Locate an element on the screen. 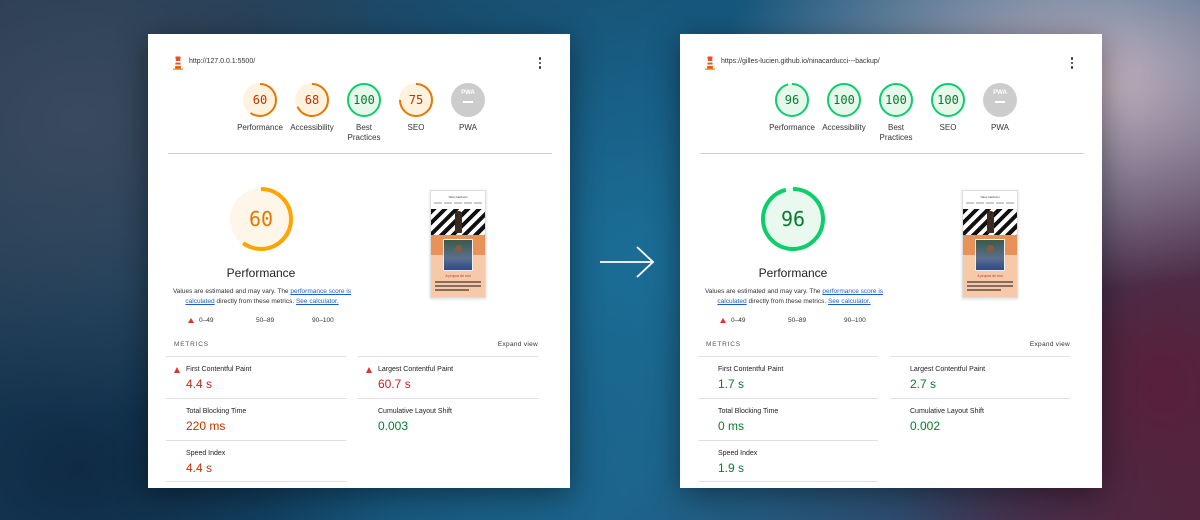 The height and width of the screenshot is (520, 1200). url-bar: http://127.0.0.1:5500/ is located at coordinates (359, 63).